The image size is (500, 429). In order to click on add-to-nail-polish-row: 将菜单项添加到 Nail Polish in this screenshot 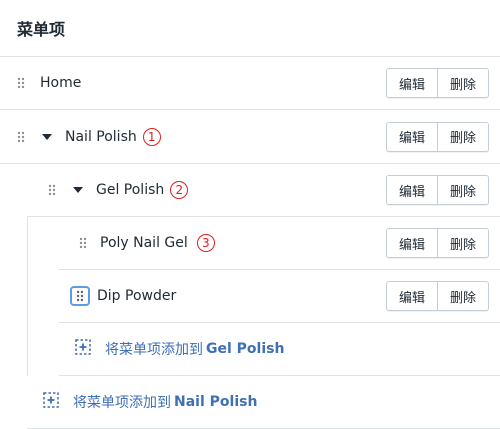, I will do `click(263, 402)`.